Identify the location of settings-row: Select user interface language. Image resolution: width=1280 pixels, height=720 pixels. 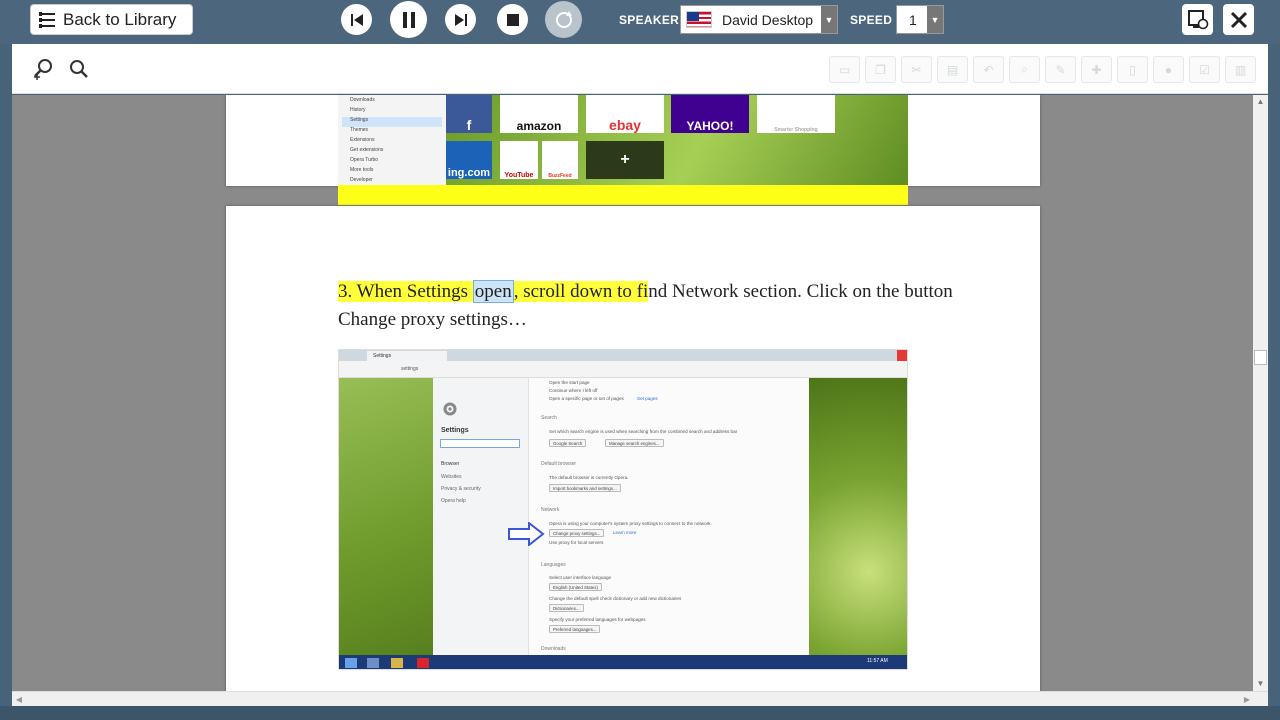
(580, 577).